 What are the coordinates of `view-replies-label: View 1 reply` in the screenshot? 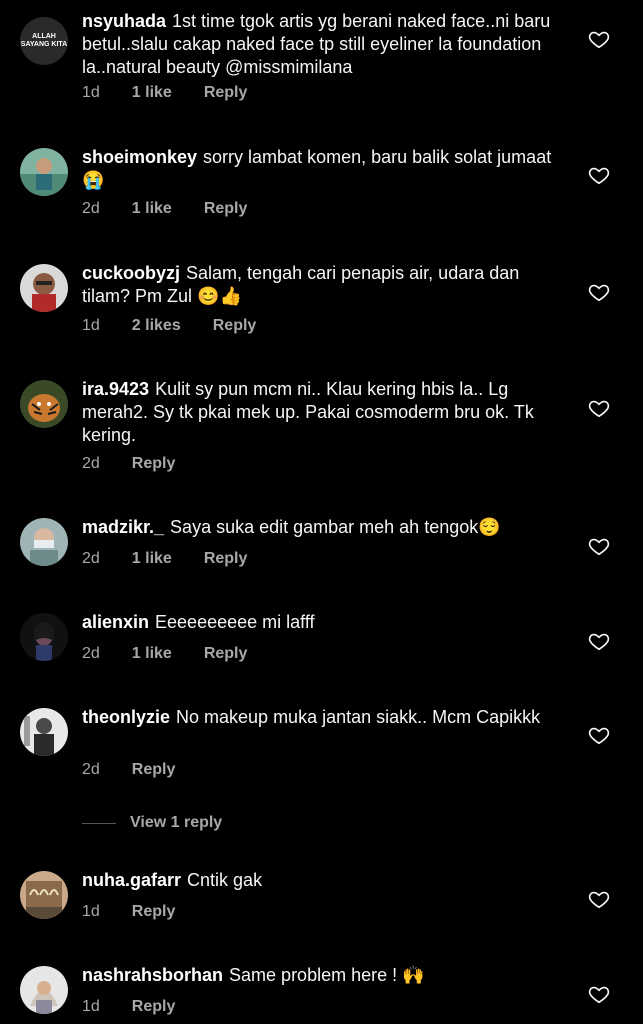 It's located at (176, 822).